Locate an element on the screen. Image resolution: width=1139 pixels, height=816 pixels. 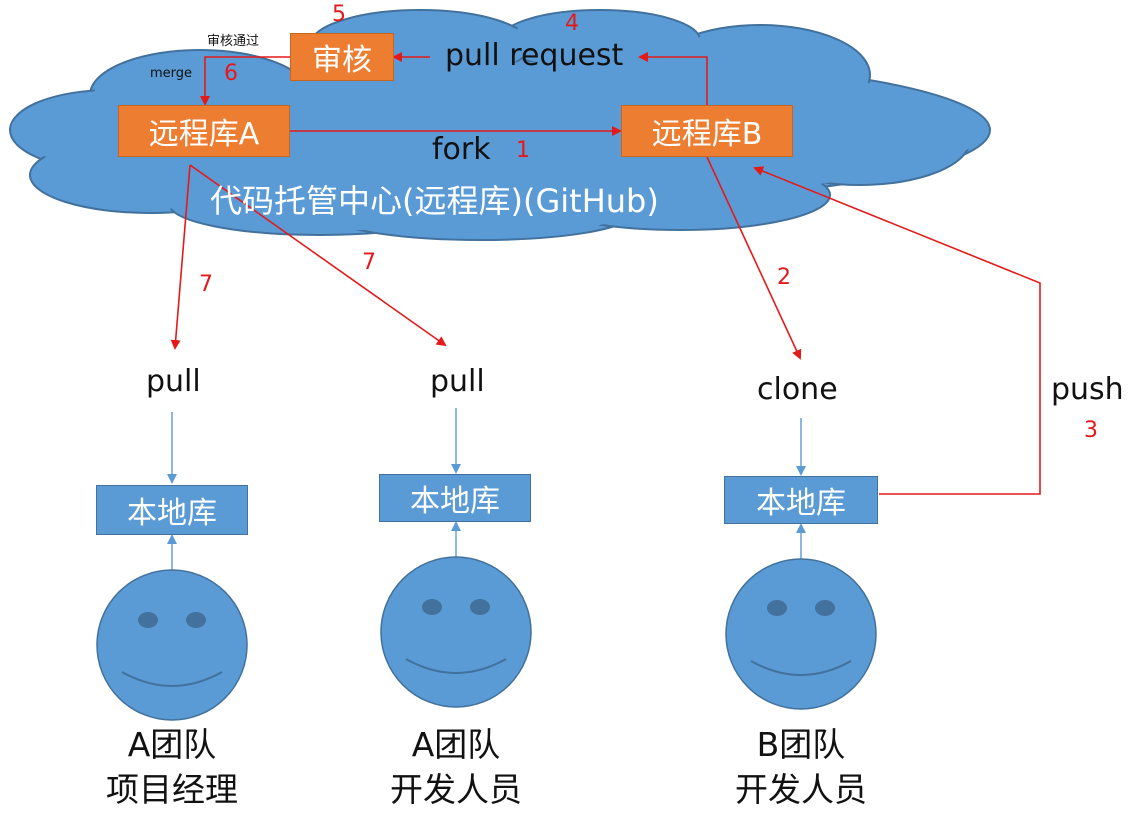
step-7-middle: 7 is located at coordinates (369, 262).